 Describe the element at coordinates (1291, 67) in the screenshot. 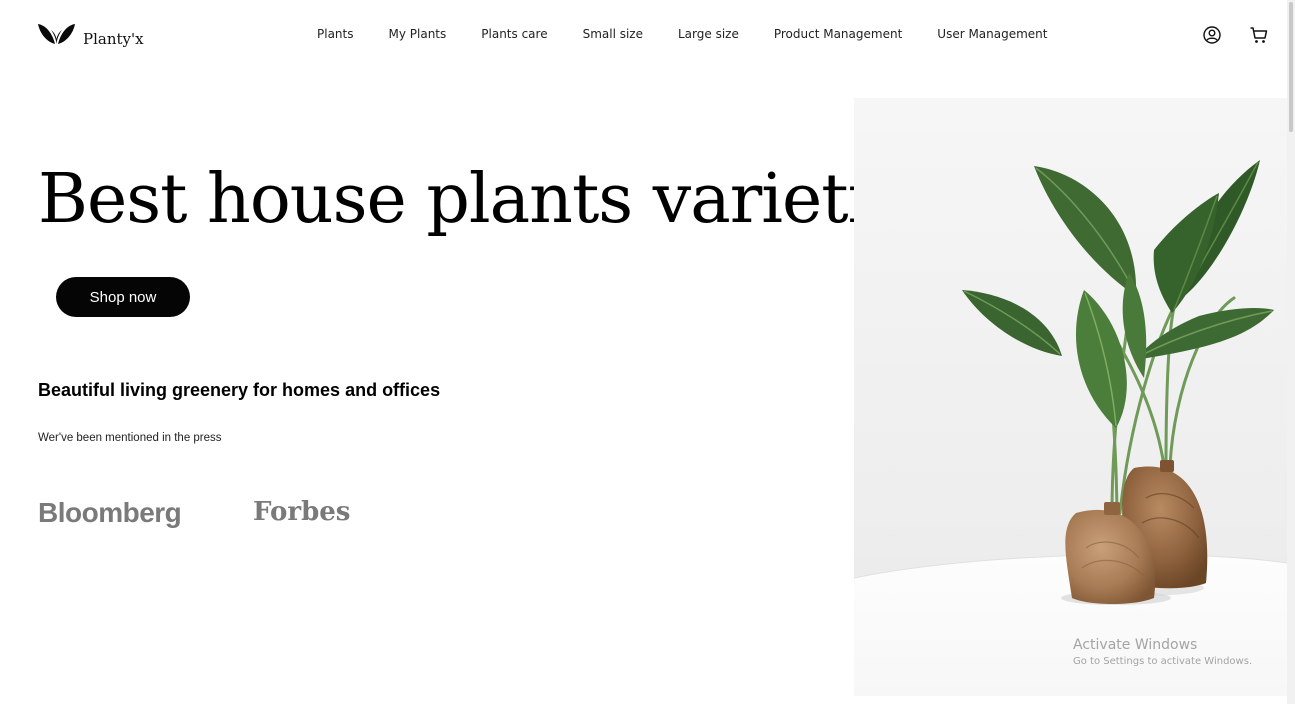

I see `scrollbar-thumb` at that location.